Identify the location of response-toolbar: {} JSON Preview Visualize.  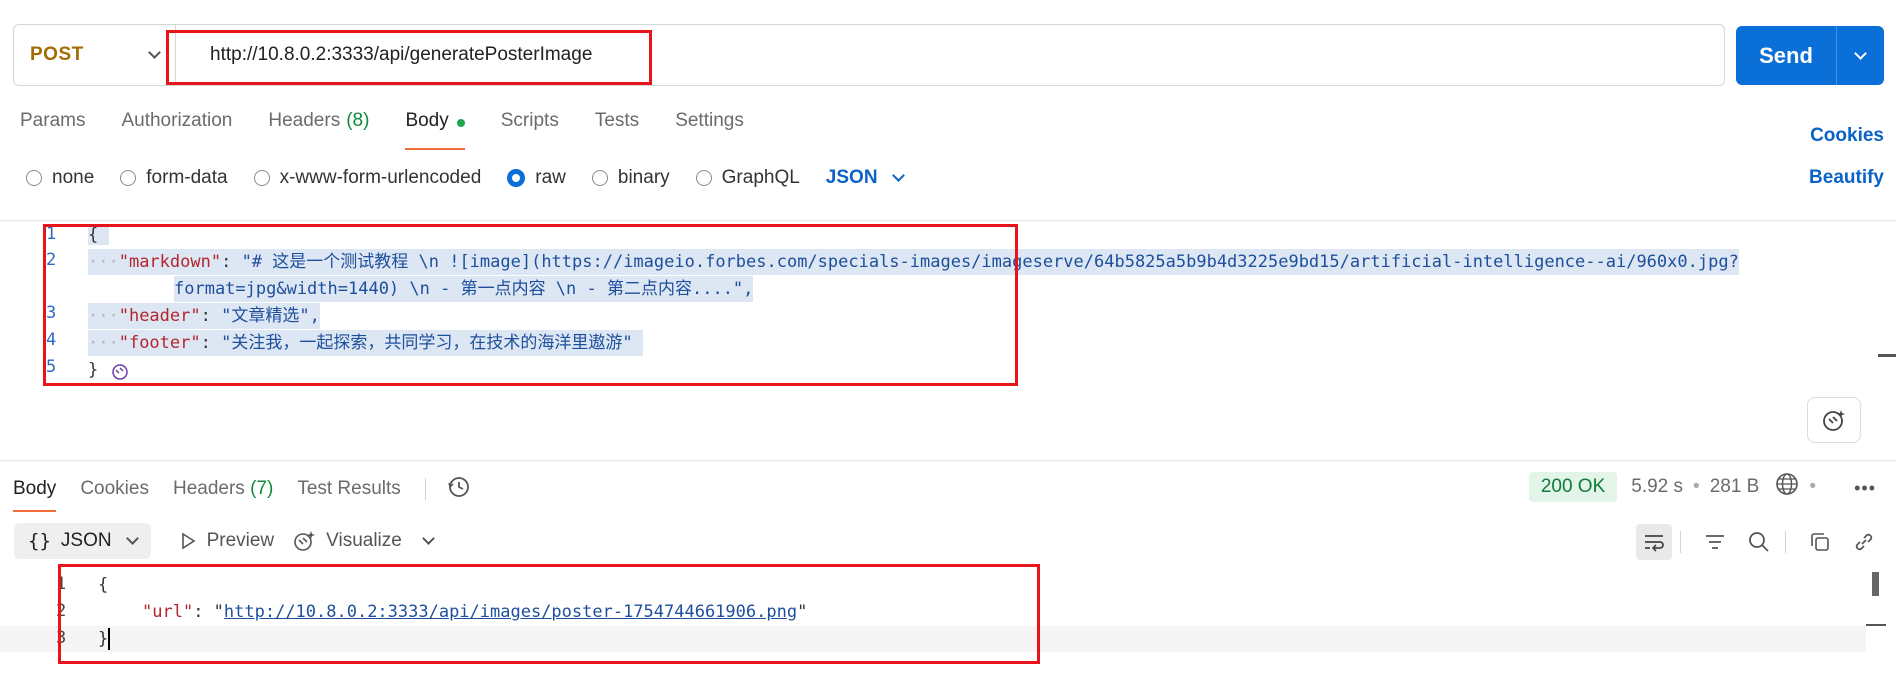
(224, 541).